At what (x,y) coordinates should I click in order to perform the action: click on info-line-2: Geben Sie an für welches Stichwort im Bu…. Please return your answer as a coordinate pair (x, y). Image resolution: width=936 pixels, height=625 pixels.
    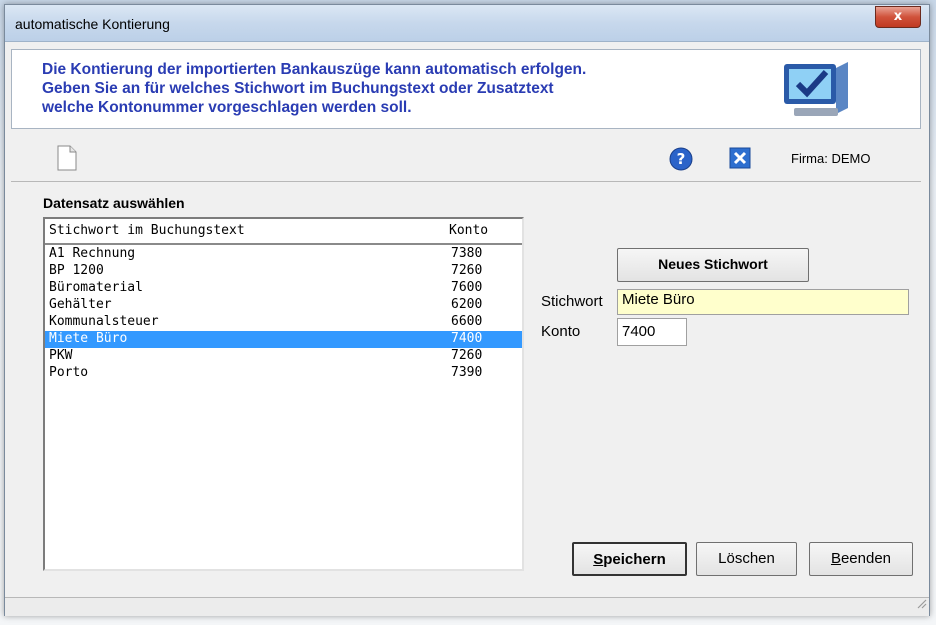
    Looking at the image, I should click on (298, 88).